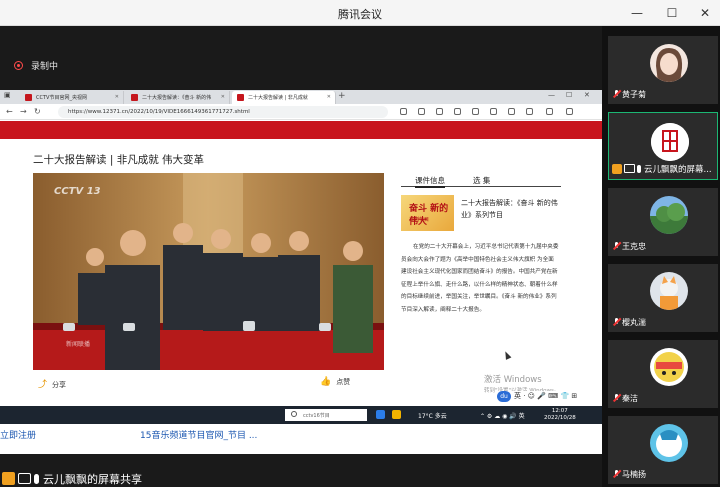  I want to click on browser-tab-cctv: CCTV节目官网_央视网 ✕, so click(72, 97).